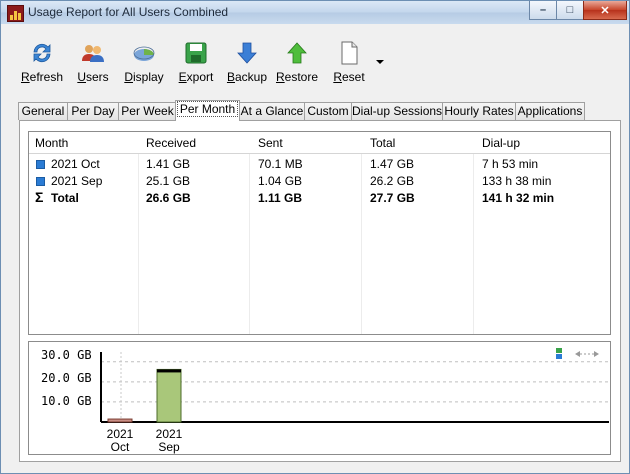 The width and height of the screenshot is (630, 474). Describe the element at coordinates (328, 111) in the screenshot. I see `tab-custom: Custom` at that location.